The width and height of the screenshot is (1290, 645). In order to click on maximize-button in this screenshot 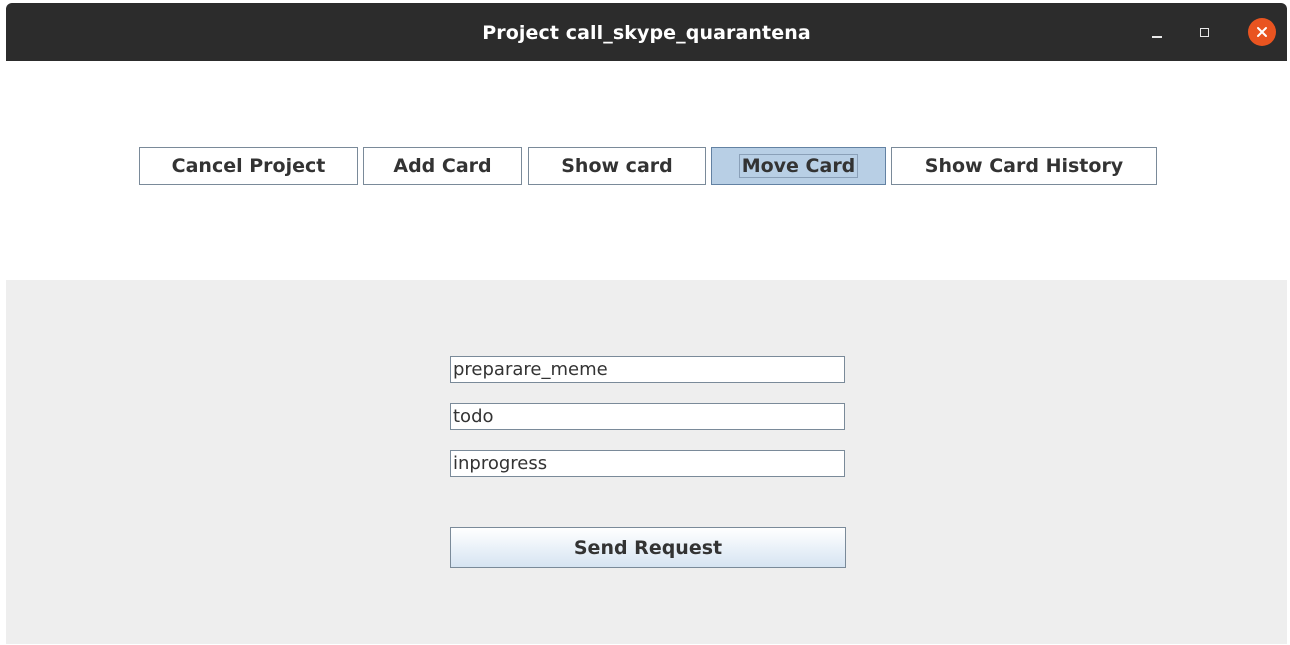, I will do `click(1204, 32)`.